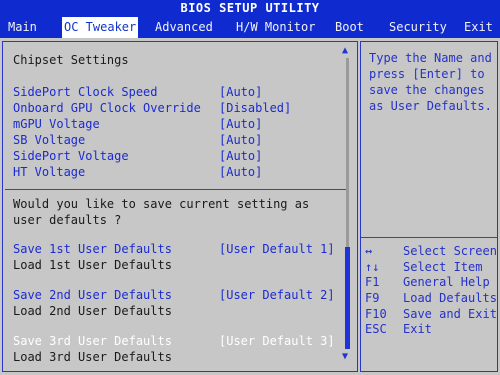  What do you see at coordinates (277, 341) in the screenshot?
I see `option-value: [User Default 3]` at bounding box center [277, 341].